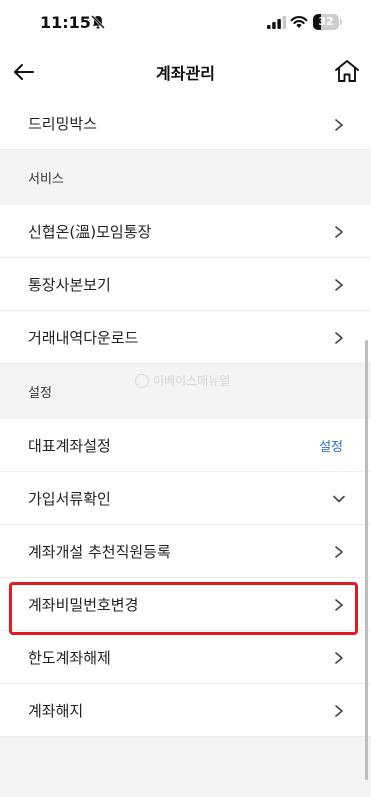 This screenshot has width=371, height=800. I want to click on list-item-label: 계좌해지, so click(56, 710).